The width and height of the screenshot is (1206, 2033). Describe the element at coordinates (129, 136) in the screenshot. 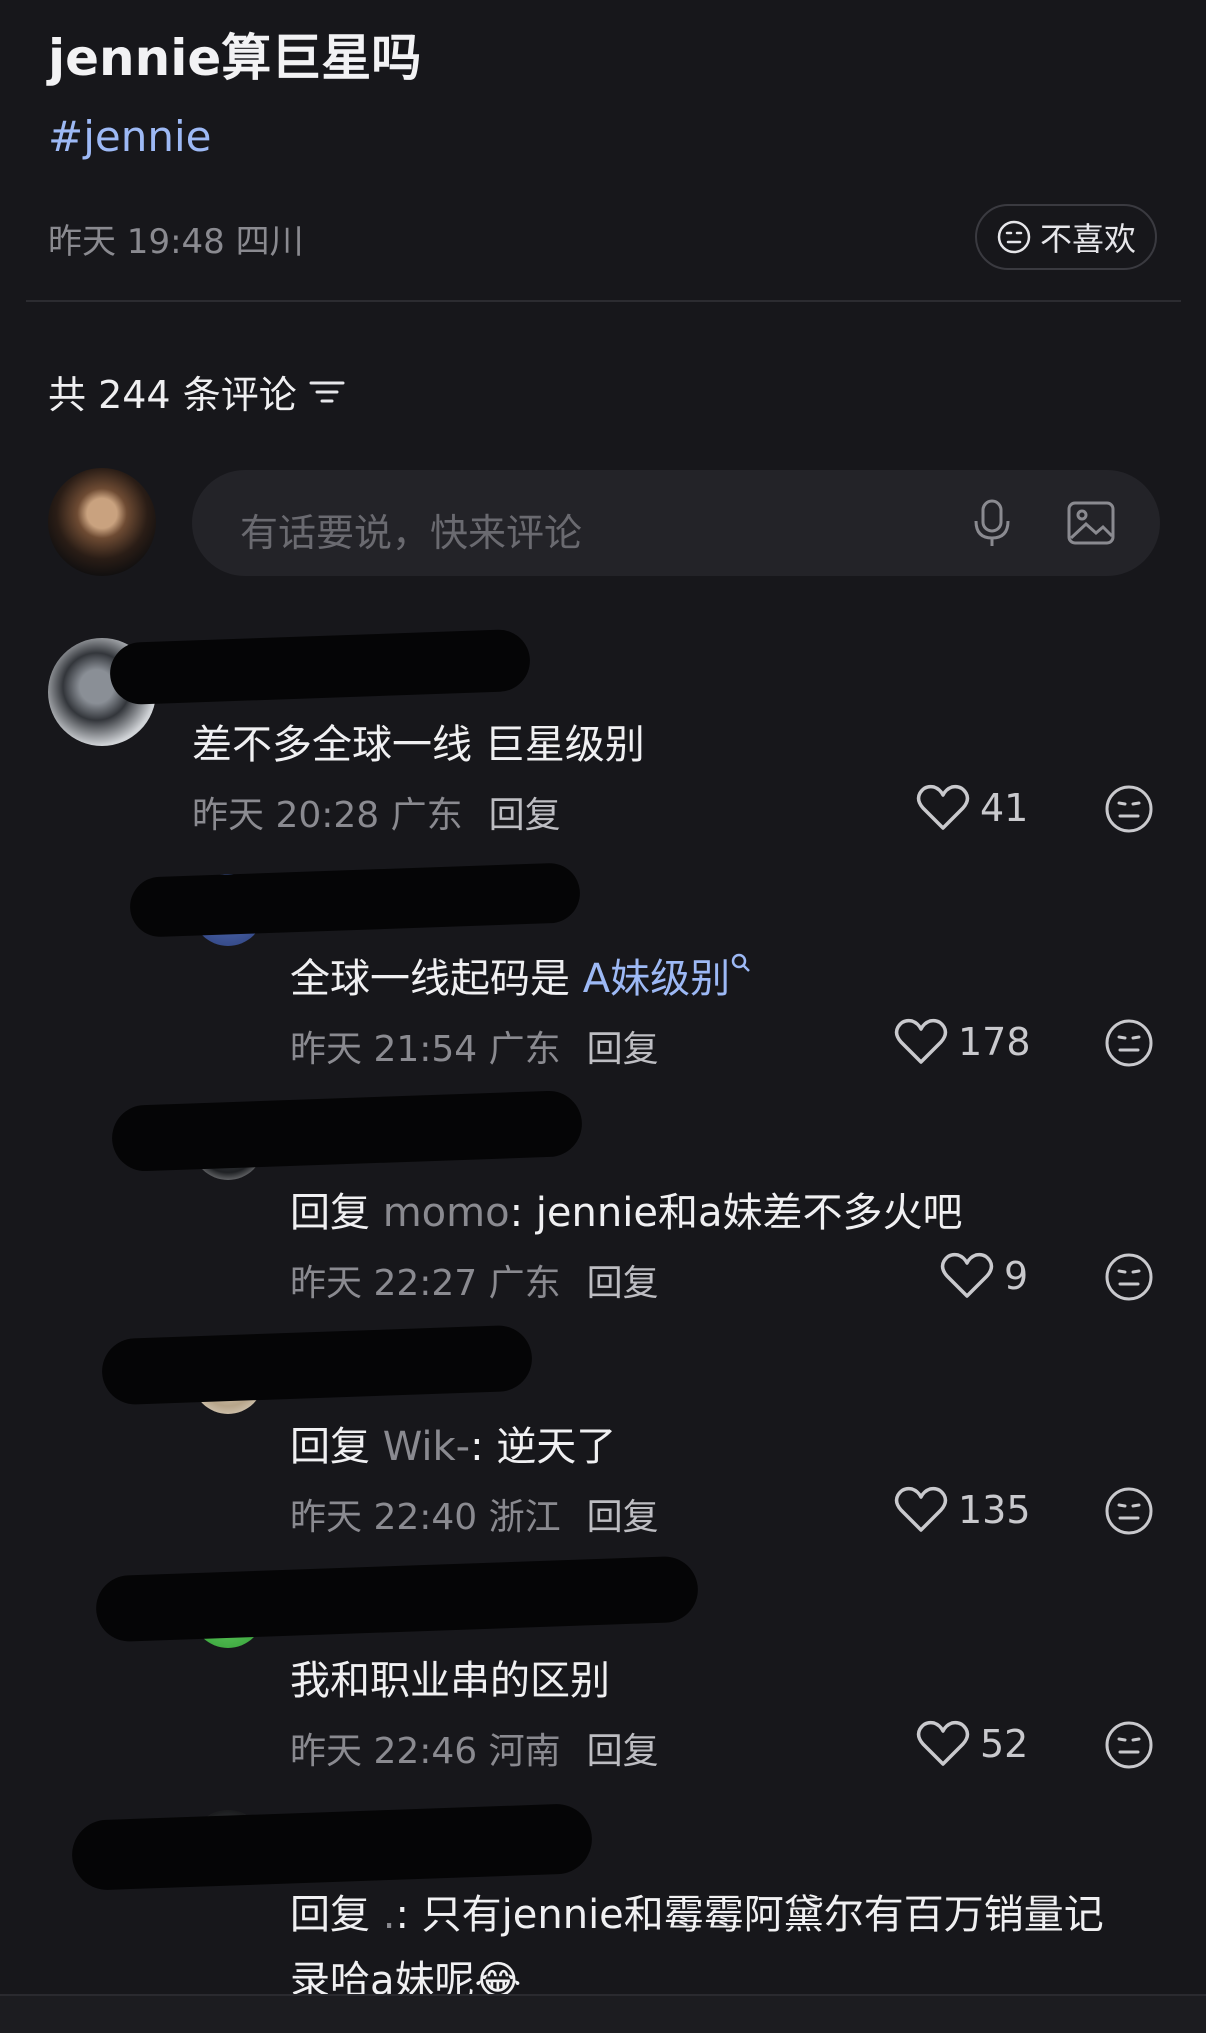

I see `post-tag: #jennie` at that location.